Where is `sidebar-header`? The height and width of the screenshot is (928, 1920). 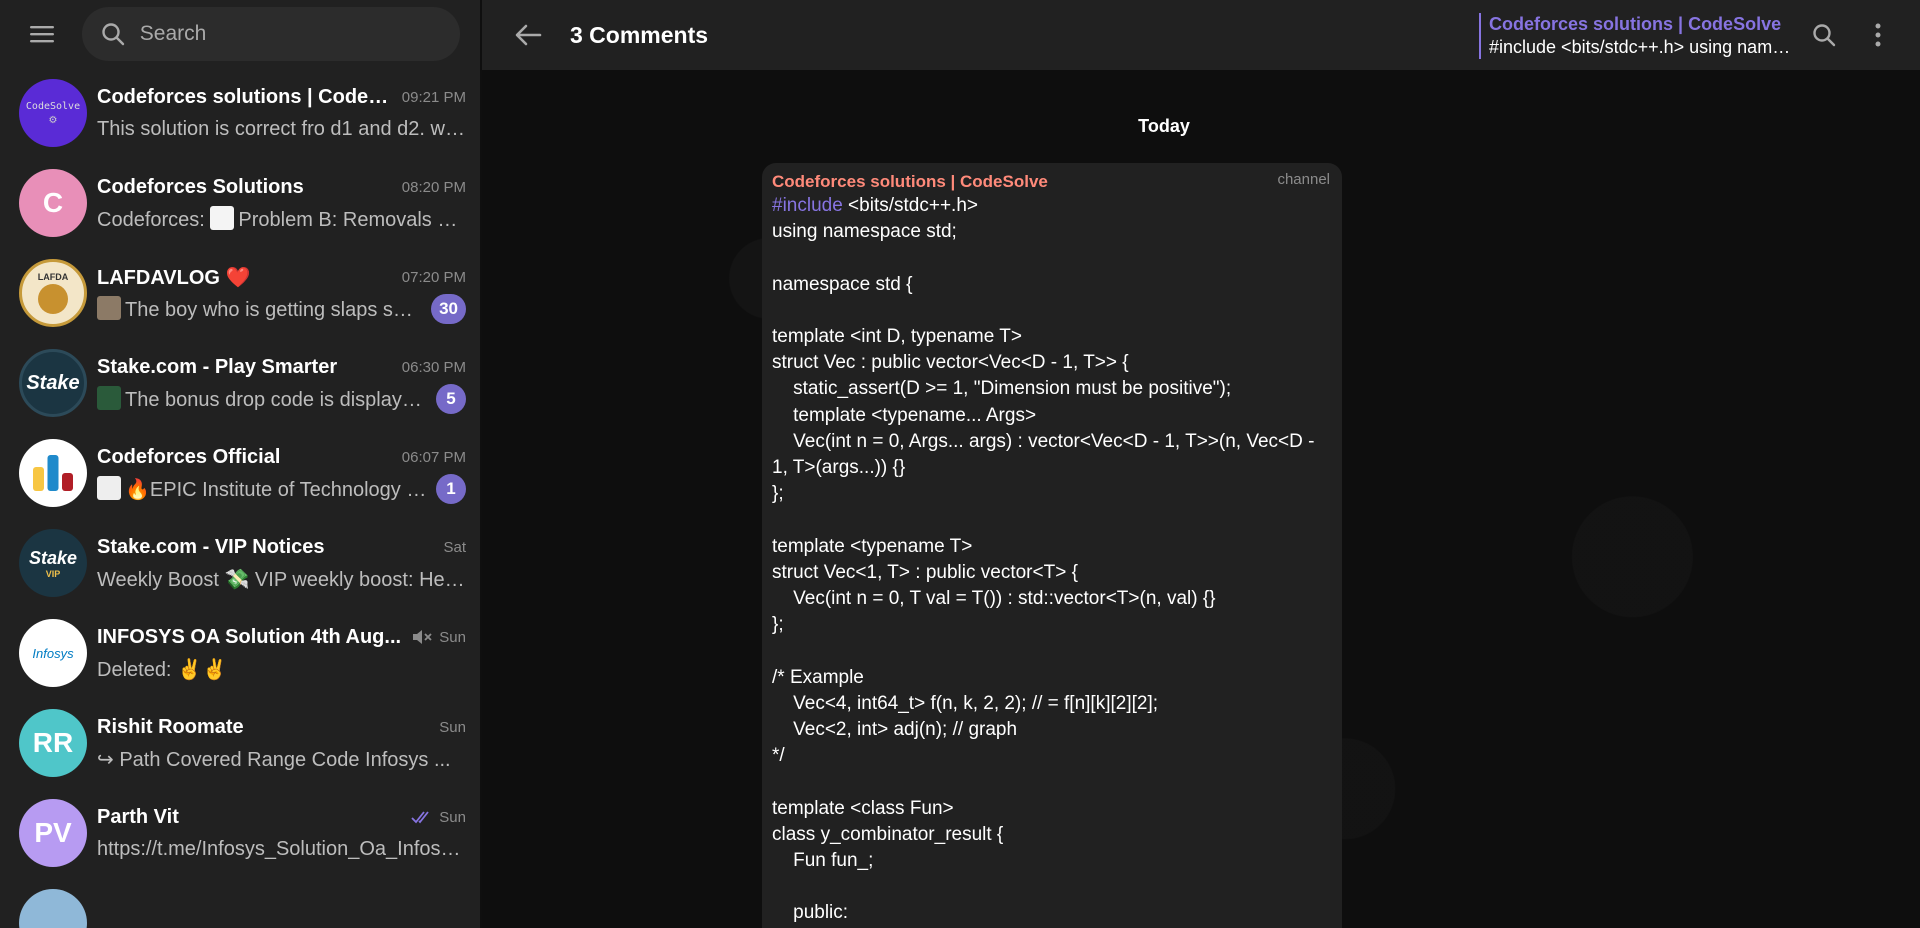 sidebar-header is located at coordinates (240, 34).